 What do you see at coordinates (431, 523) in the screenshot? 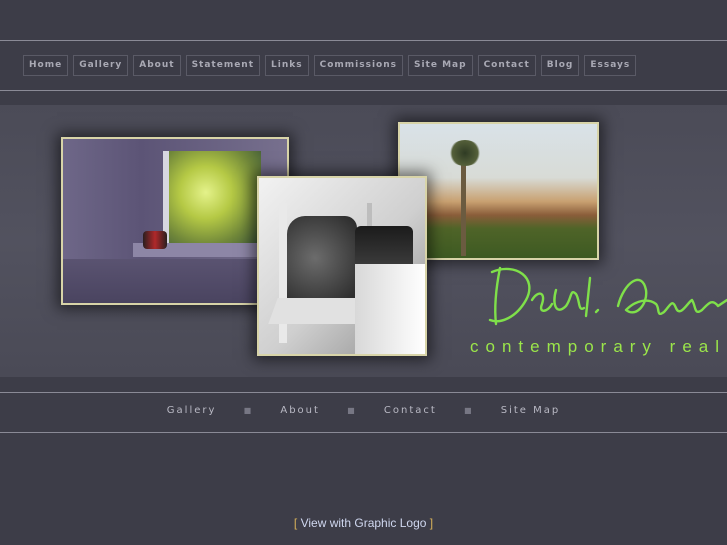
I see `close-bracket: ]` at bounding box center [431, 523].